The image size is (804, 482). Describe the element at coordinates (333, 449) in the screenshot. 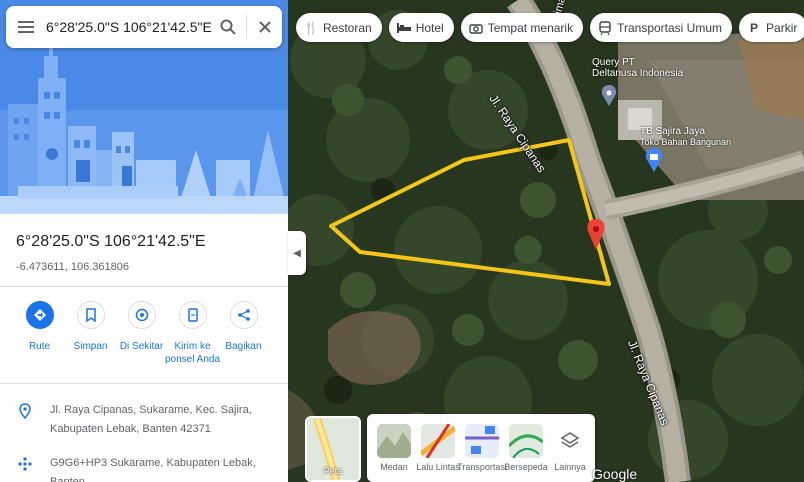

I see `map-type-toggle: Peta` at that location.